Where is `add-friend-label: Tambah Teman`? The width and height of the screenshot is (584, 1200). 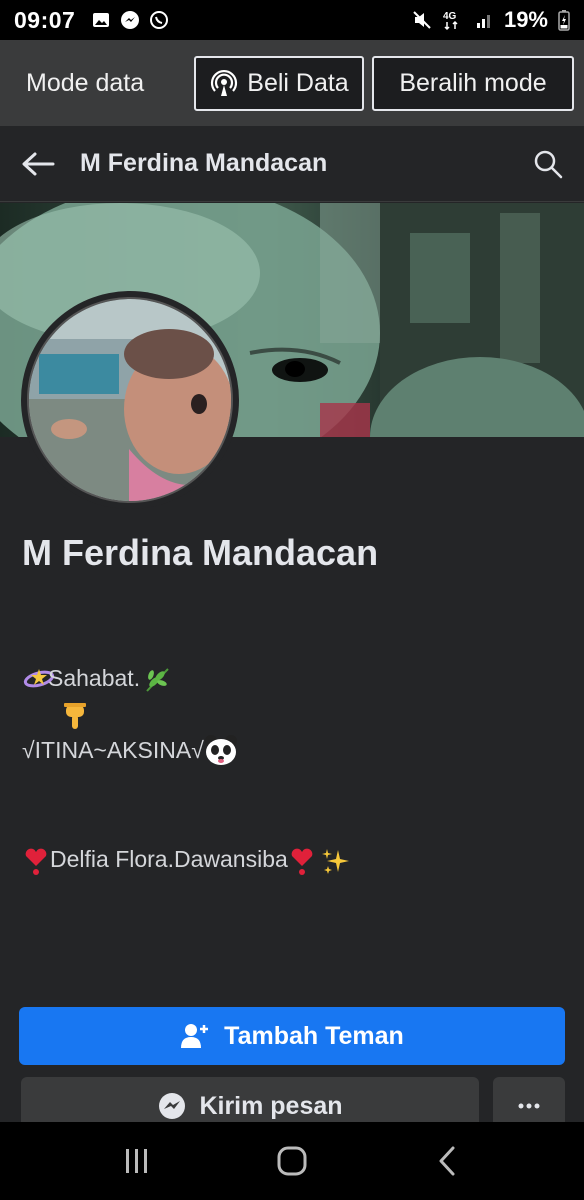 add-friend-label: Tambah Teman is located at coordinates (314, 1035).